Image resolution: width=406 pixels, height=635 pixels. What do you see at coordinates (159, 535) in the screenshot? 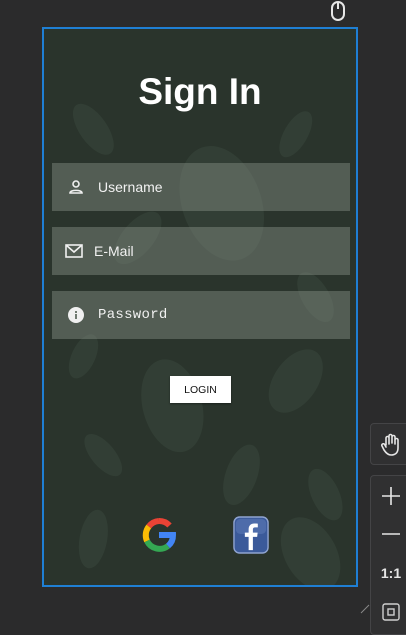
I see `google-icon` at bounding box center [159, 535].